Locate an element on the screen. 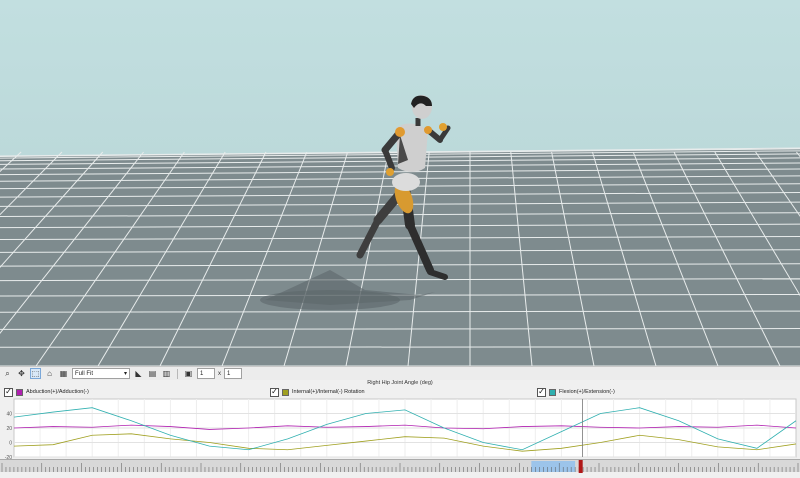  chart-line-icon: ▥ is located at coordinates (166, 373).